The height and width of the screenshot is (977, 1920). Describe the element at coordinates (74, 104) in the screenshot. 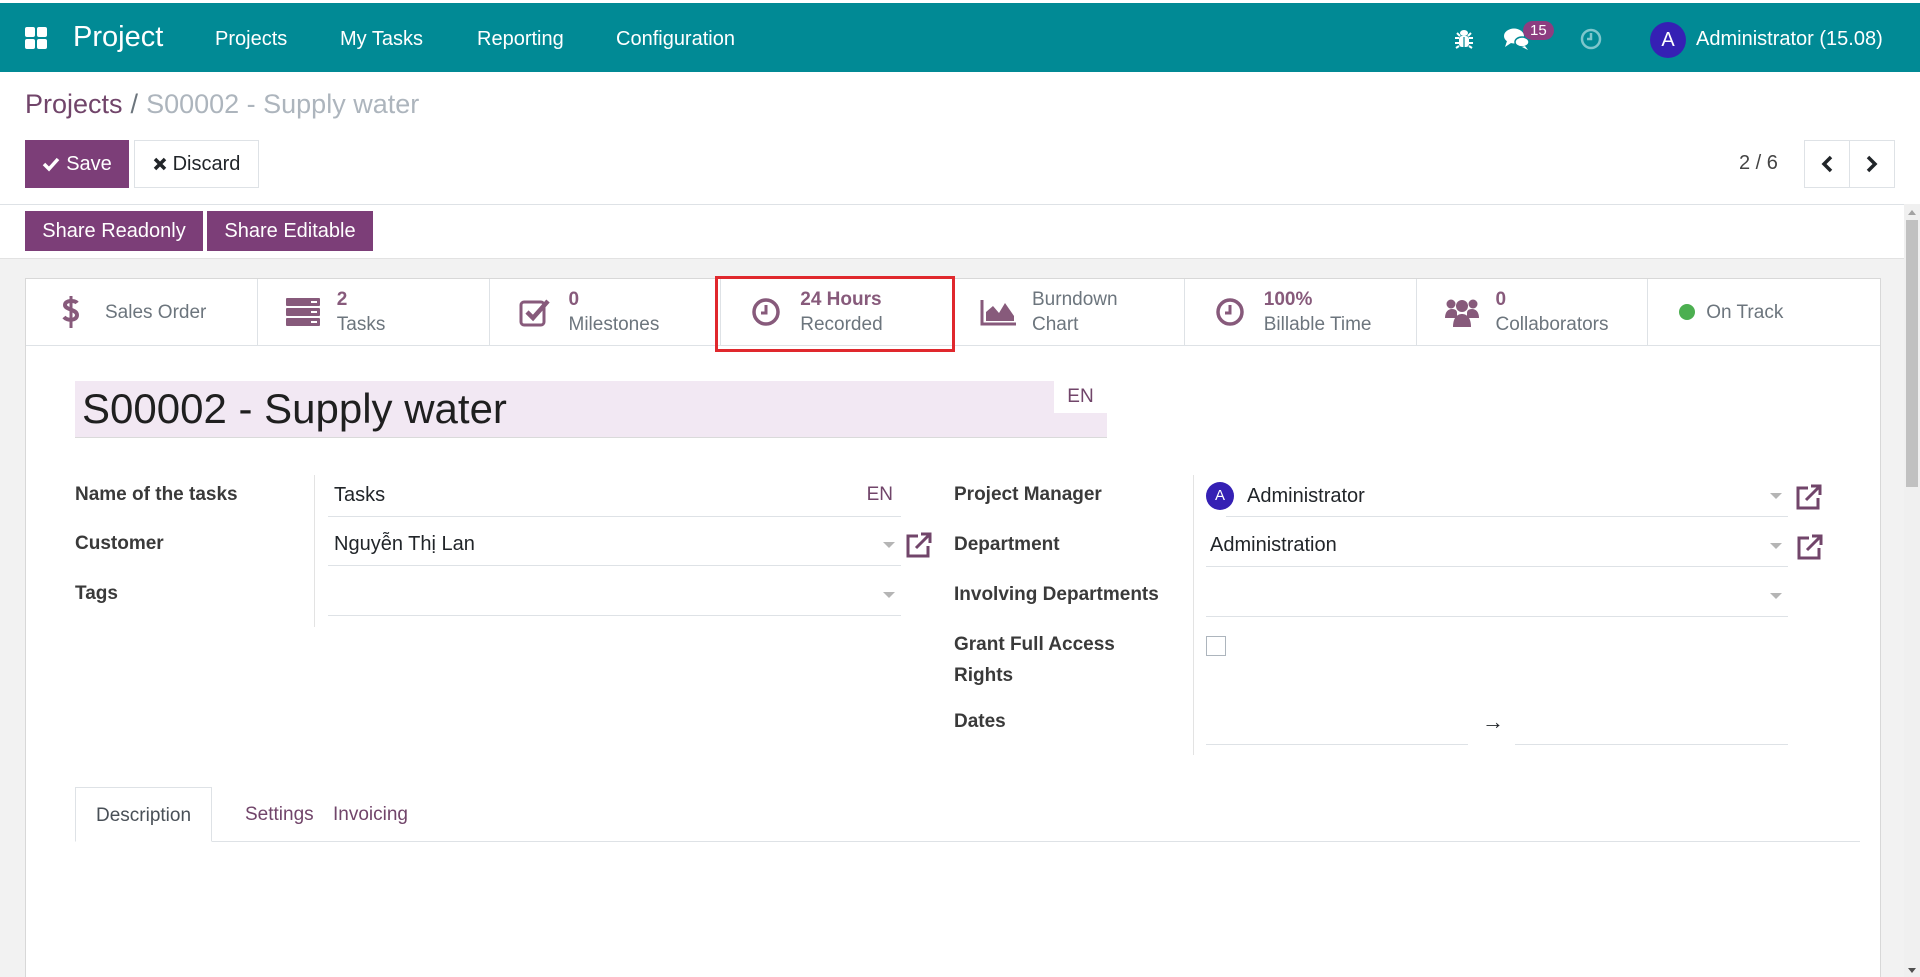

I see `breadcrumb-projects-link: Projects` at that location.